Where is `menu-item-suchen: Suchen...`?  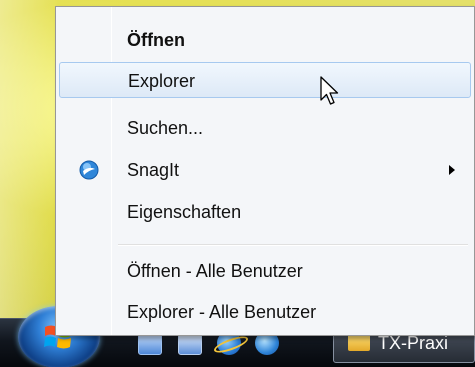
menu-item-suchen: Suchen... is located at coordinates (265, 128).